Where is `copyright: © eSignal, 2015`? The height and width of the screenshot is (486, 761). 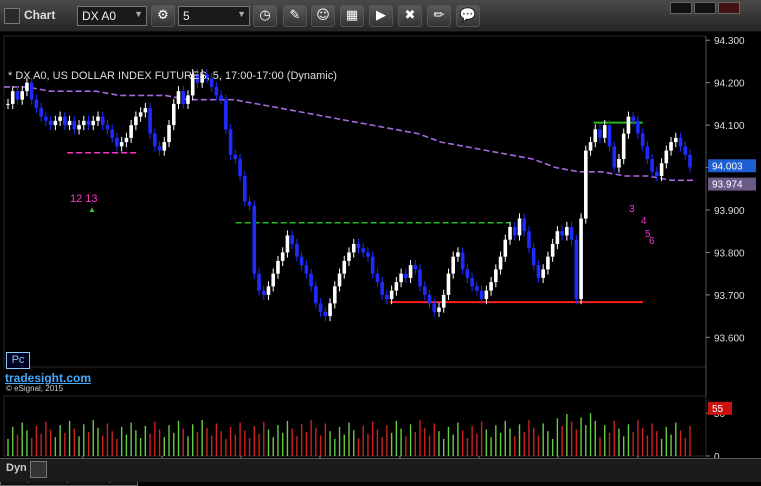 copyright: © eSignal, 2015 is located at coordinates (35, 388).